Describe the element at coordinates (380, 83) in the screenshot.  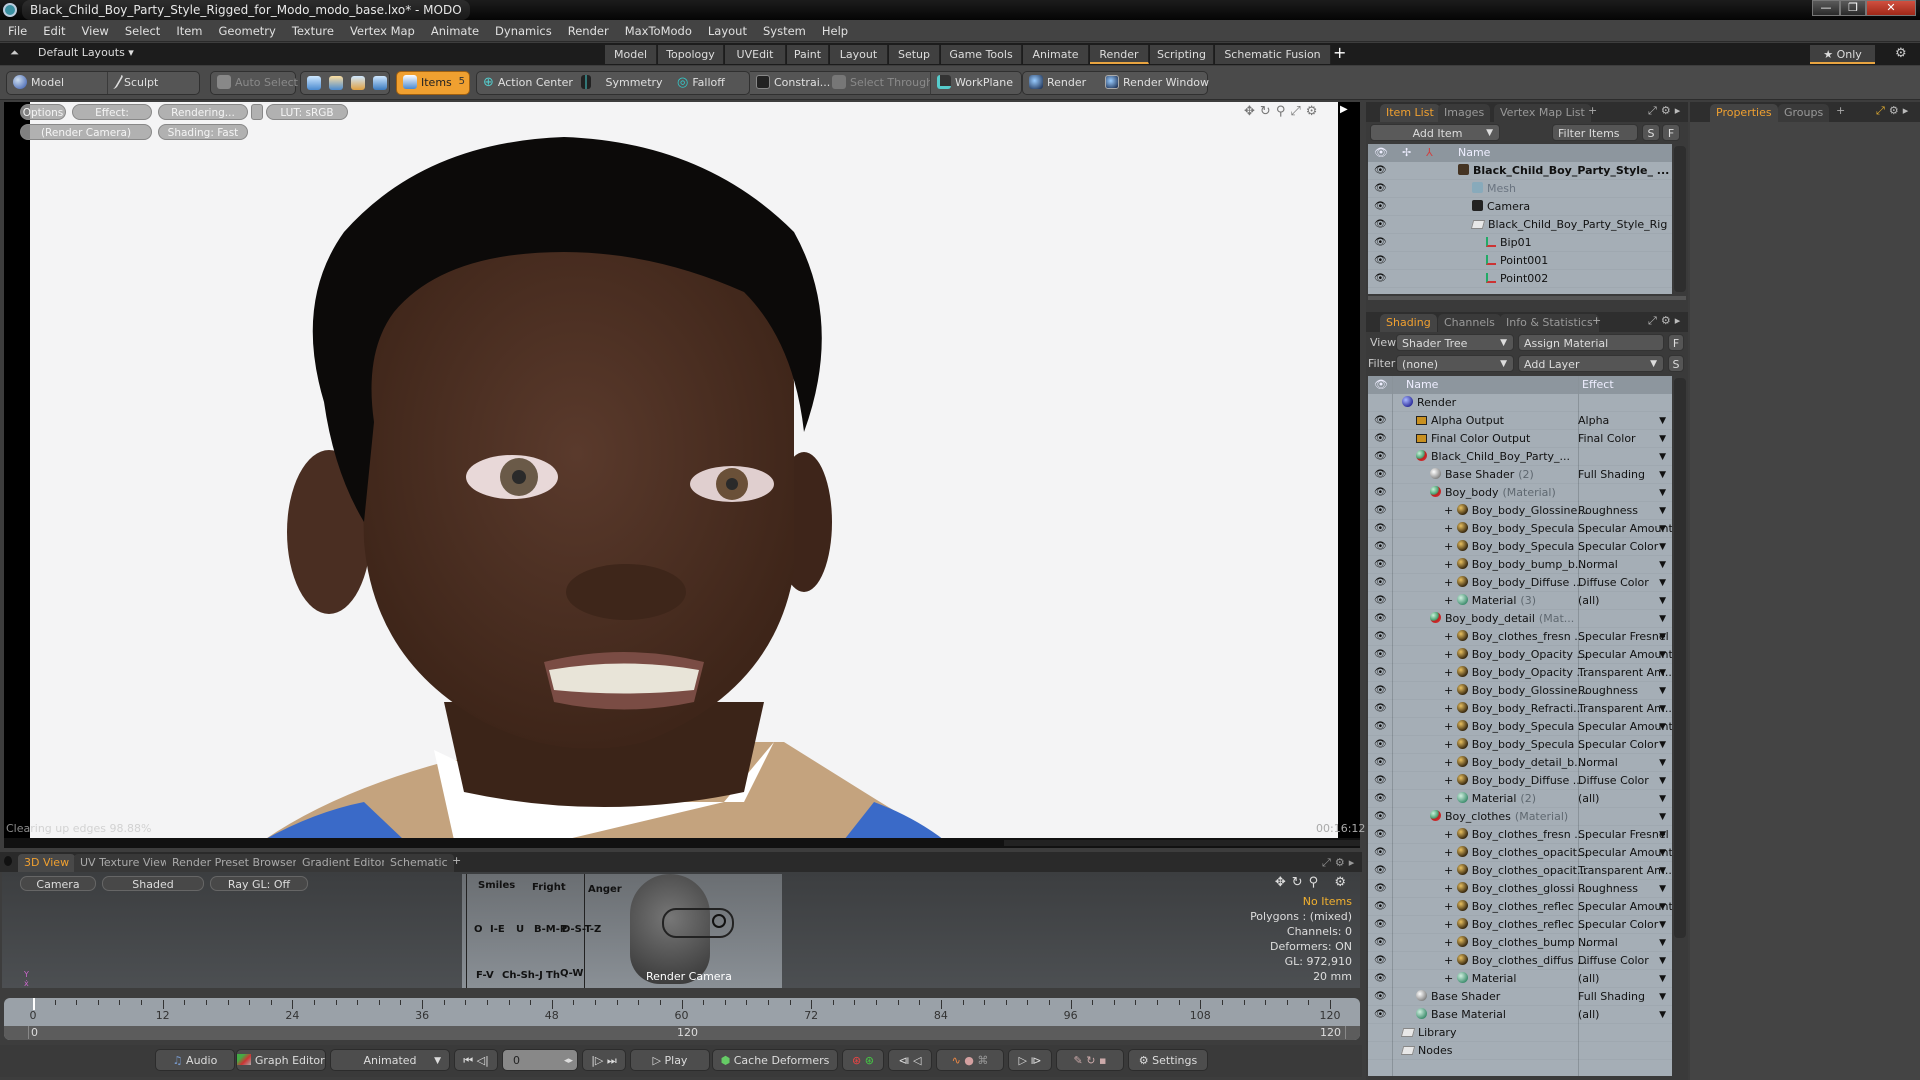
I see `material-mode-icon` at that location.